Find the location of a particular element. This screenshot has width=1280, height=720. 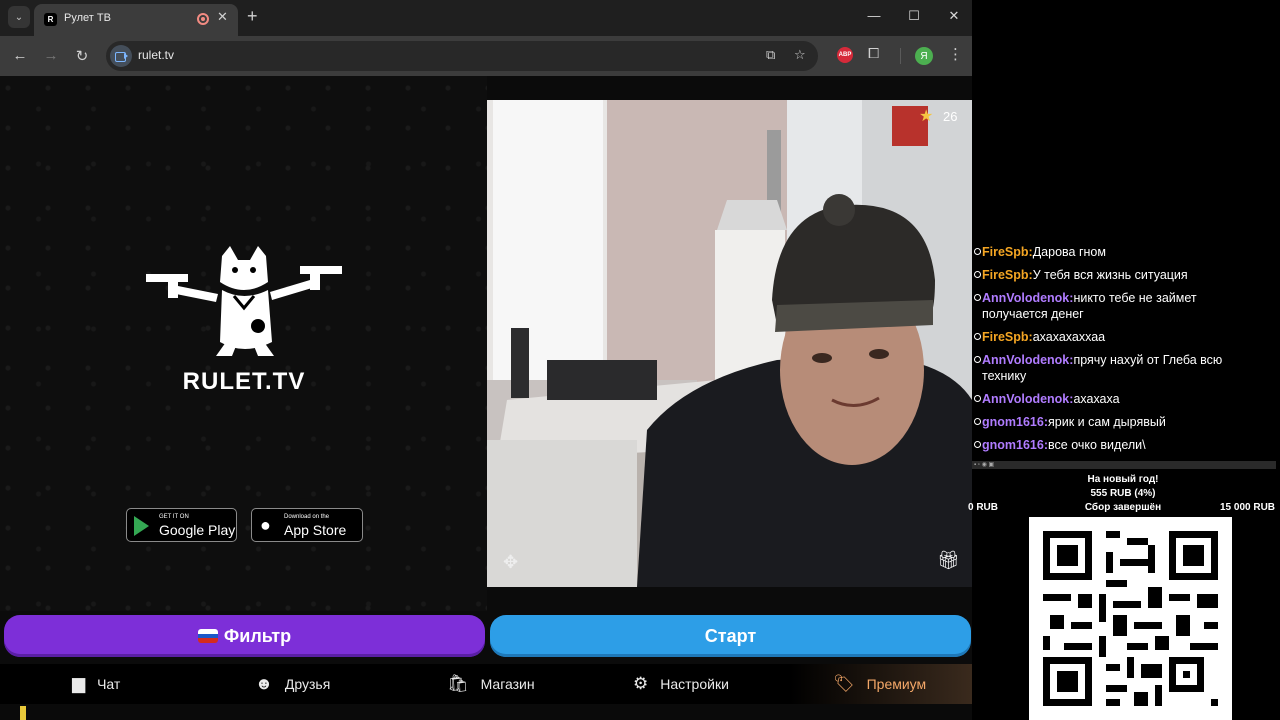

adblock-extension-icon: ABP is located at coordinates (845, 55).